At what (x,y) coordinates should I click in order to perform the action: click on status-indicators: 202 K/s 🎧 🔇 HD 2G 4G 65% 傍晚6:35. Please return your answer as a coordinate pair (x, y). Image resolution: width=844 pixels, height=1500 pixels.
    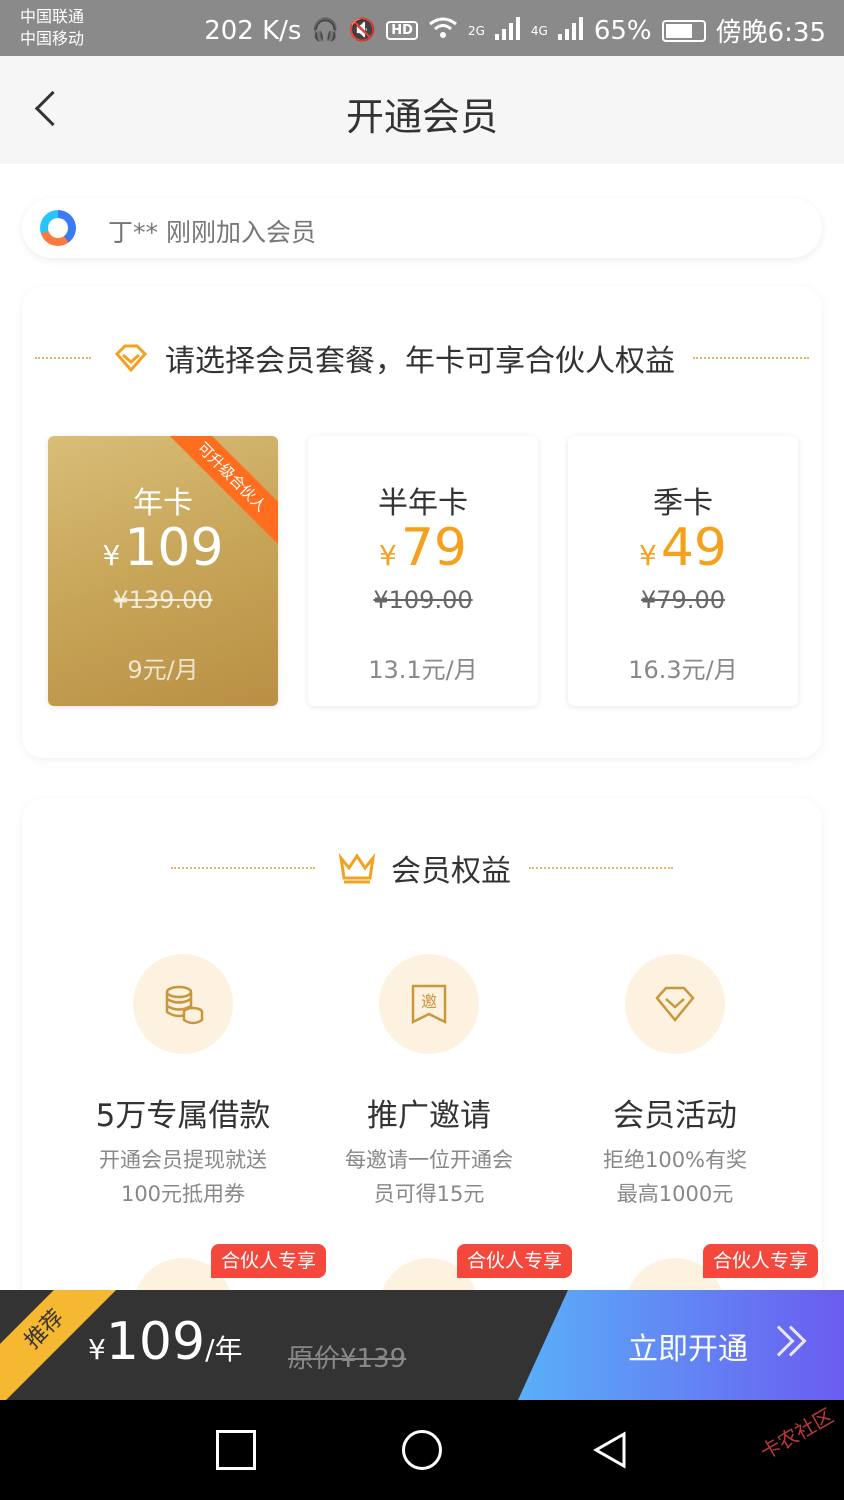
    Looking at the image, I should click on (515, 30).